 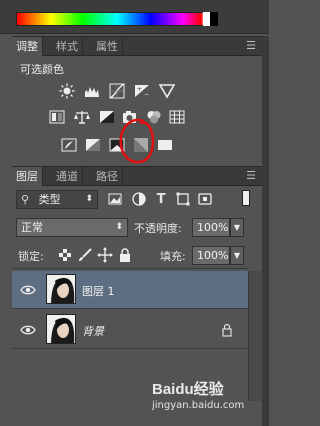 I want to click on filter-kind-label: 类型, so click(x=49, y=199).